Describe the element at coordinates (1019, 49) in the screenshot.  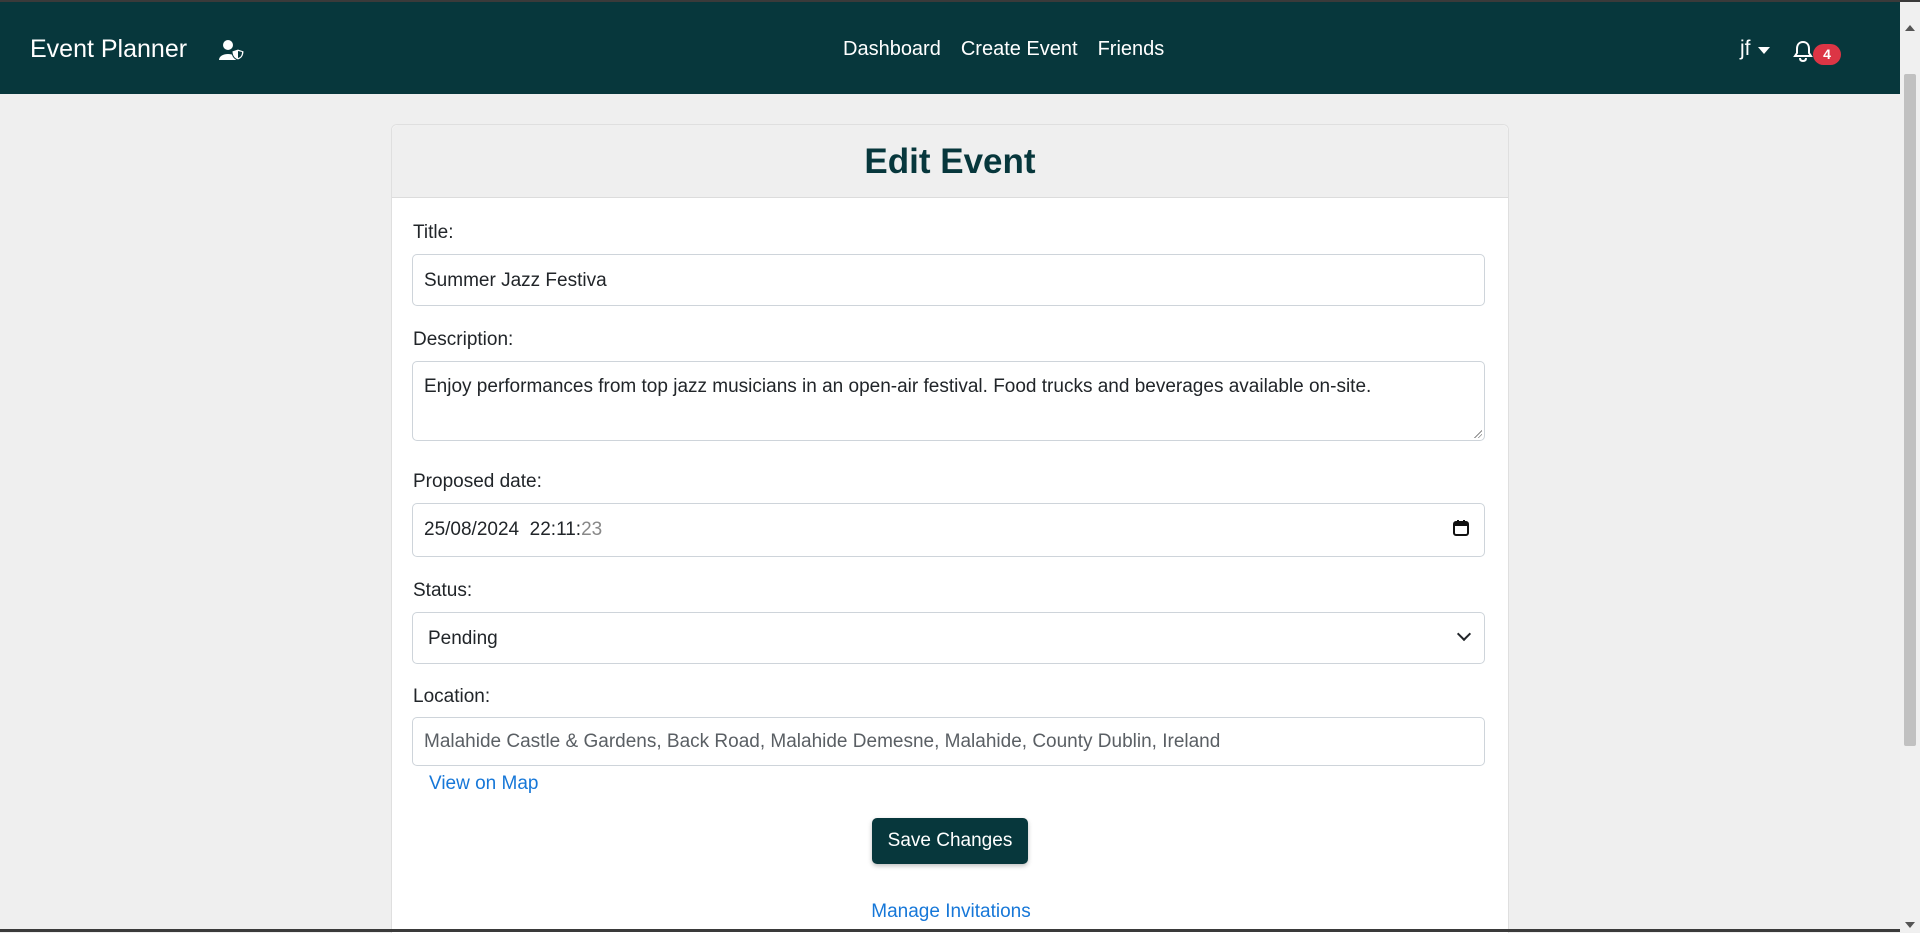
I see `nav-create-event: Create Event` at that location.